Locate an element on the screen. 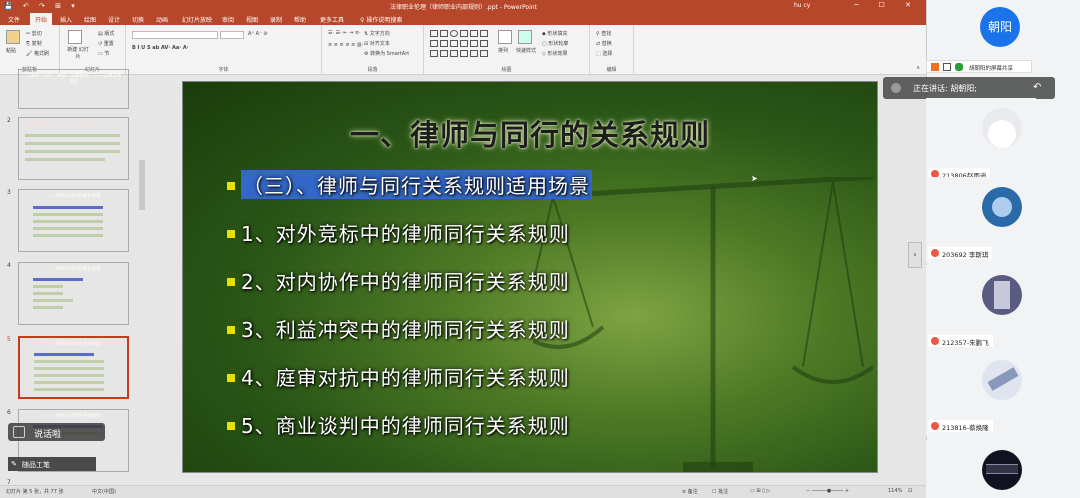 This screenshot has height=498, width=1080. comments-button: ☐ 批注 is located at coordinates (720, 491).